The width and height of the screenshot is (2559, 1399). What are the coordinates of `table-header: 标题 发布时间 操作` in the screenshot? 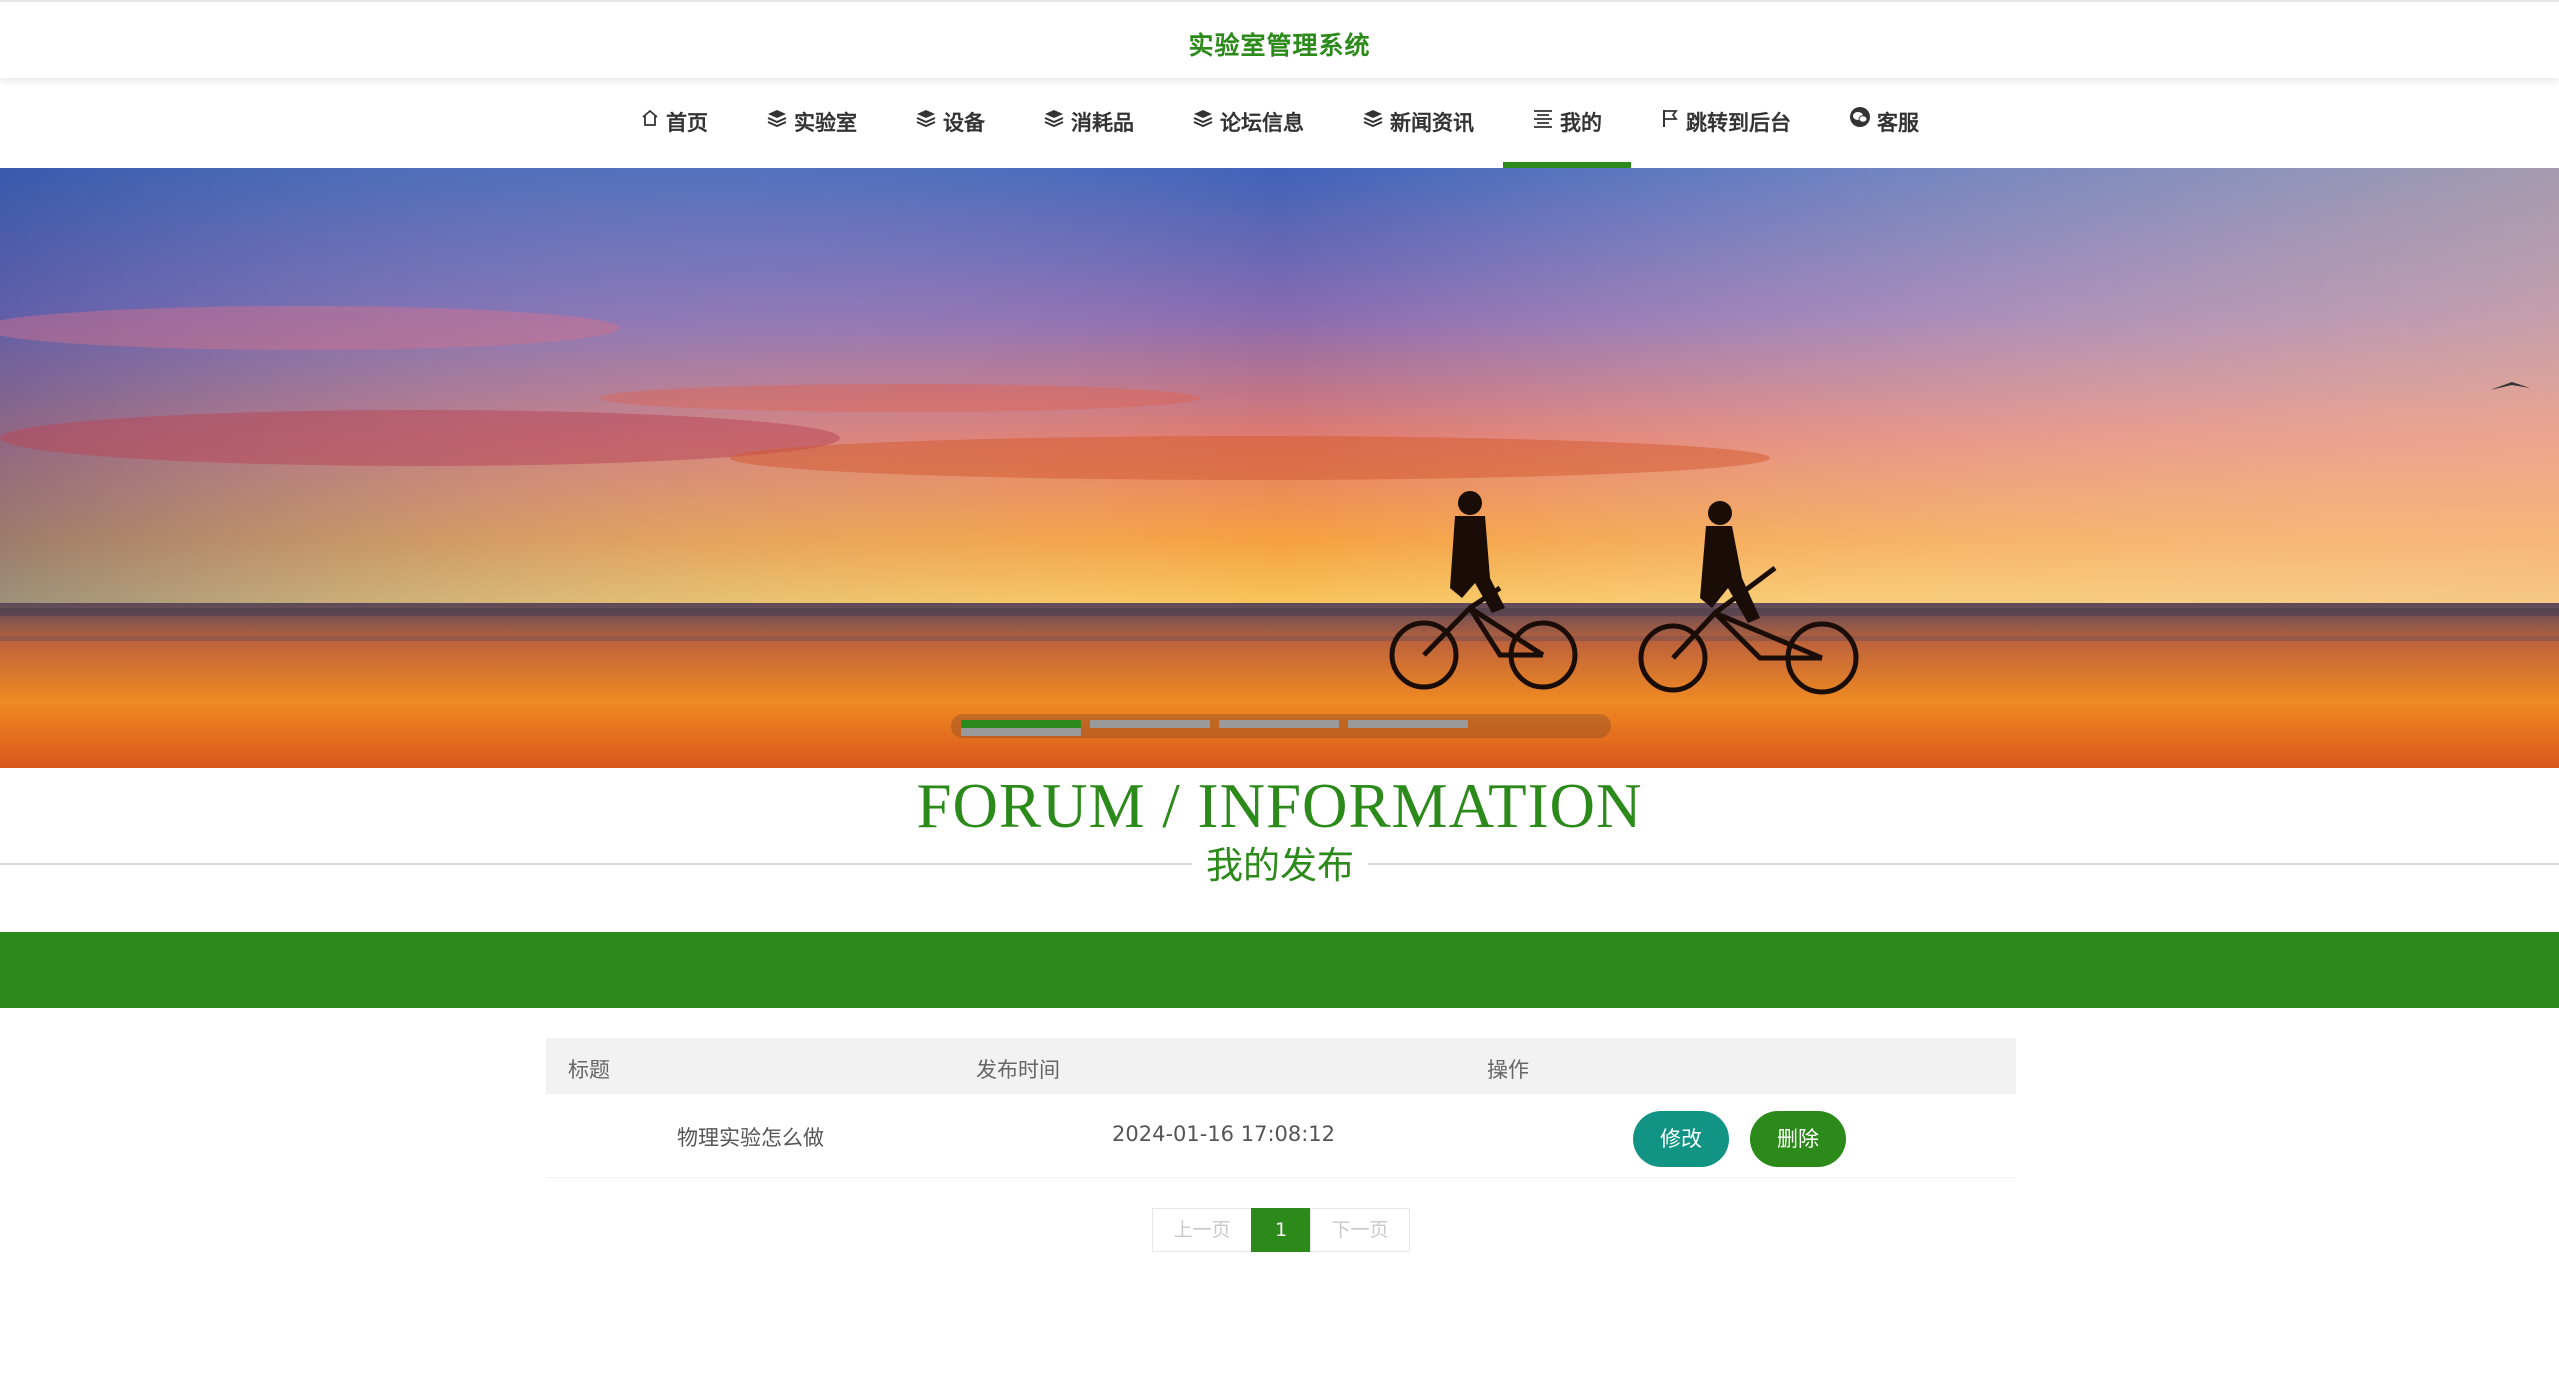 It's located at (1281, 1066).